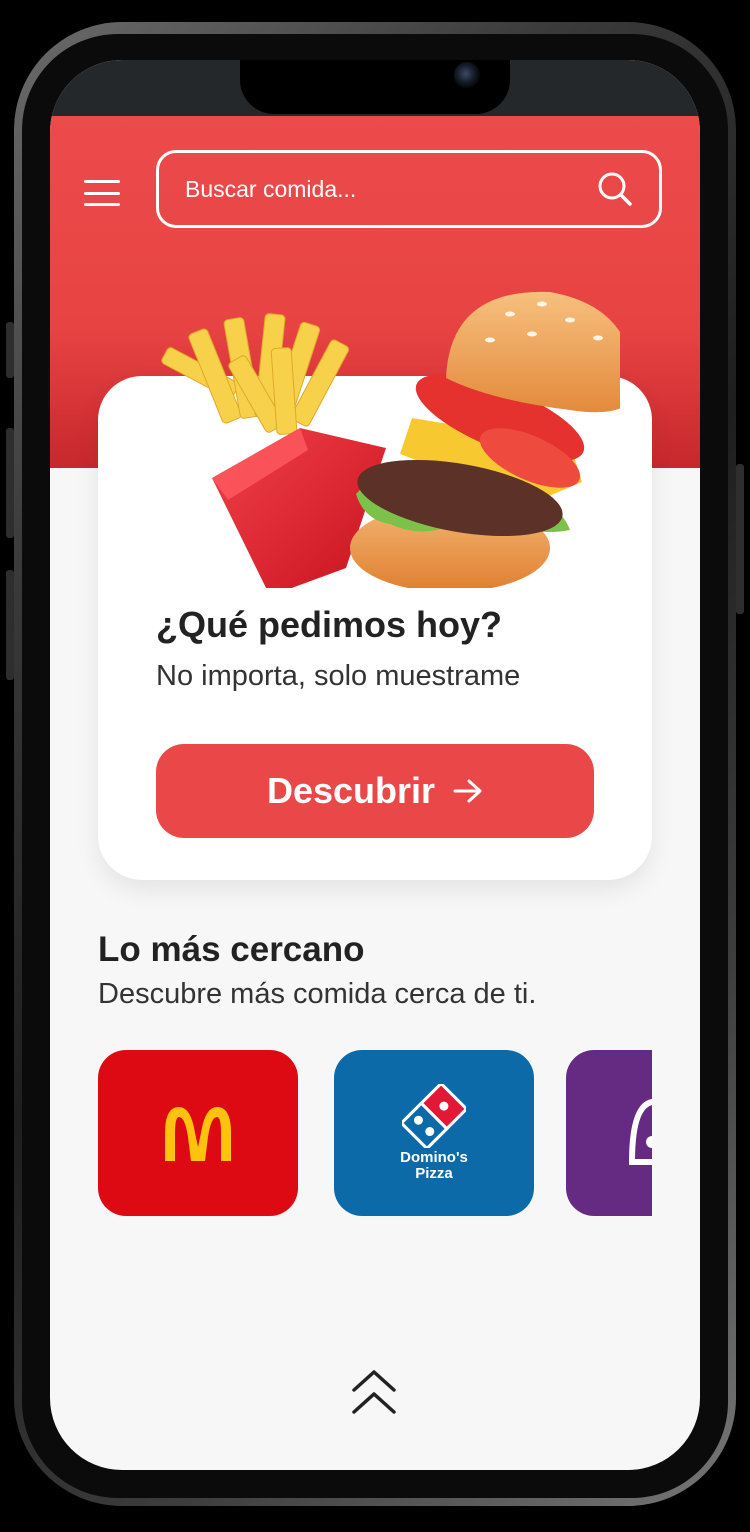 The height and width of the screenshot is (1532, 750). Describe the element at coordinates (102, 181) in the screenshot. I see `menu-icon` at that location.